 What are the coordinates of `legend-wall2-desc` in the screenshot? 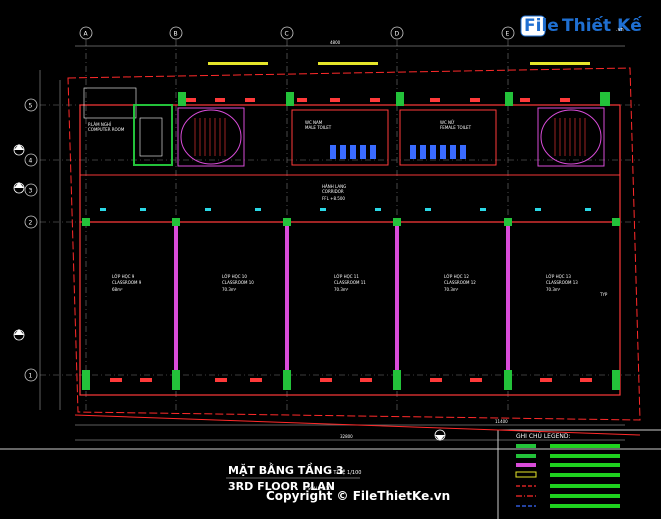 It's located at (585, 456).